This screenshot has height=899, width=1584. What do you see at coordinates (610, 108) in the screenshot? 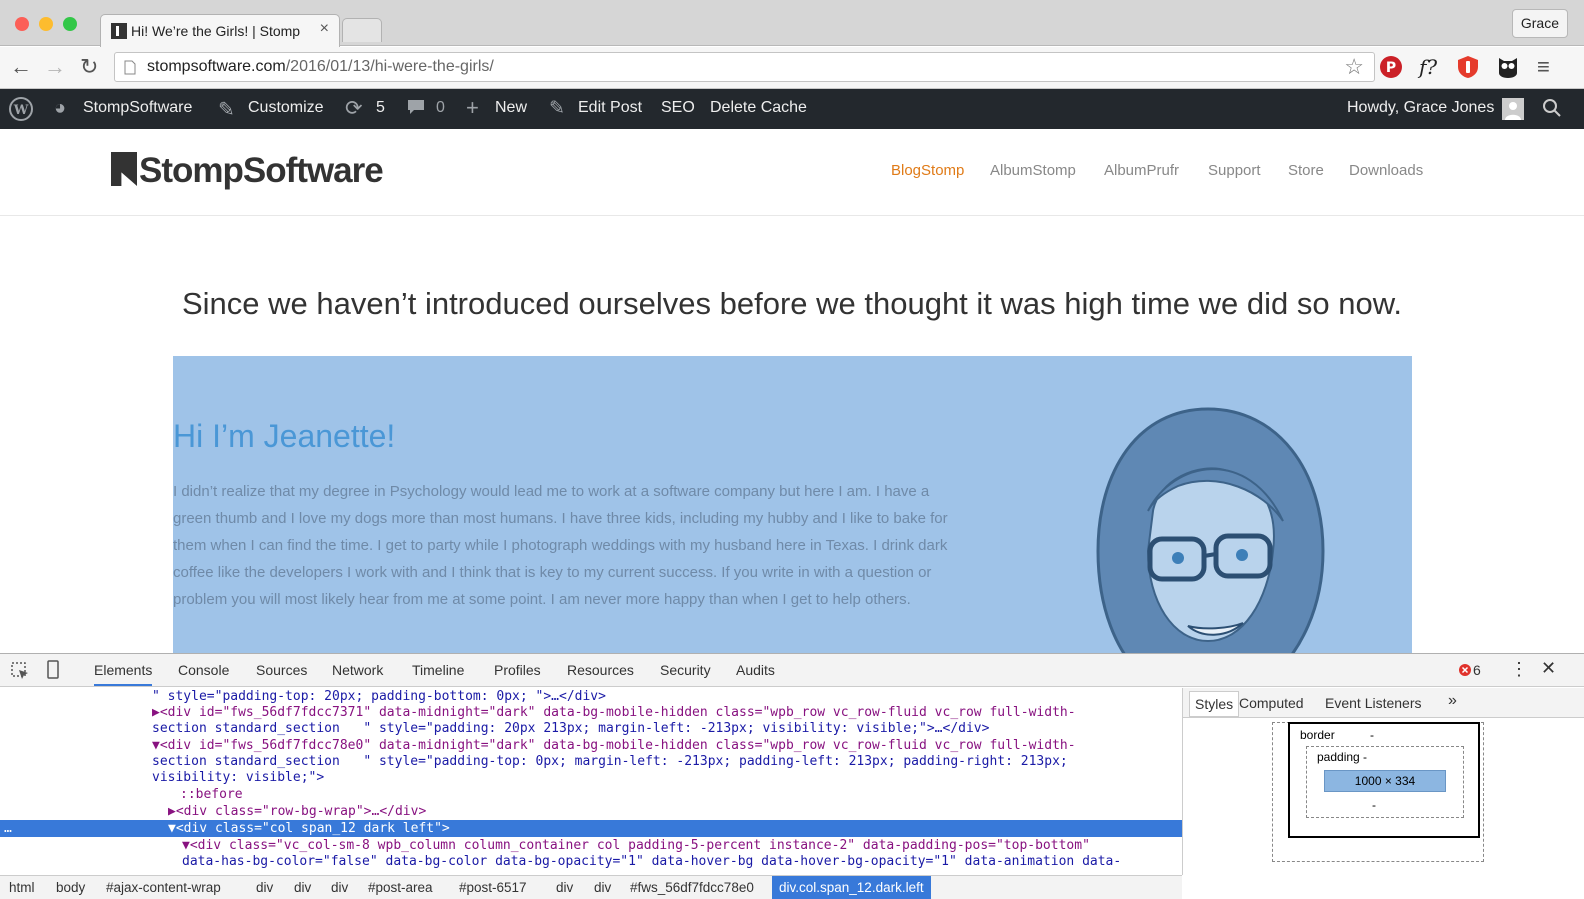
I see `edit-post-link: Edit Post` at bounding box center [610, 108].